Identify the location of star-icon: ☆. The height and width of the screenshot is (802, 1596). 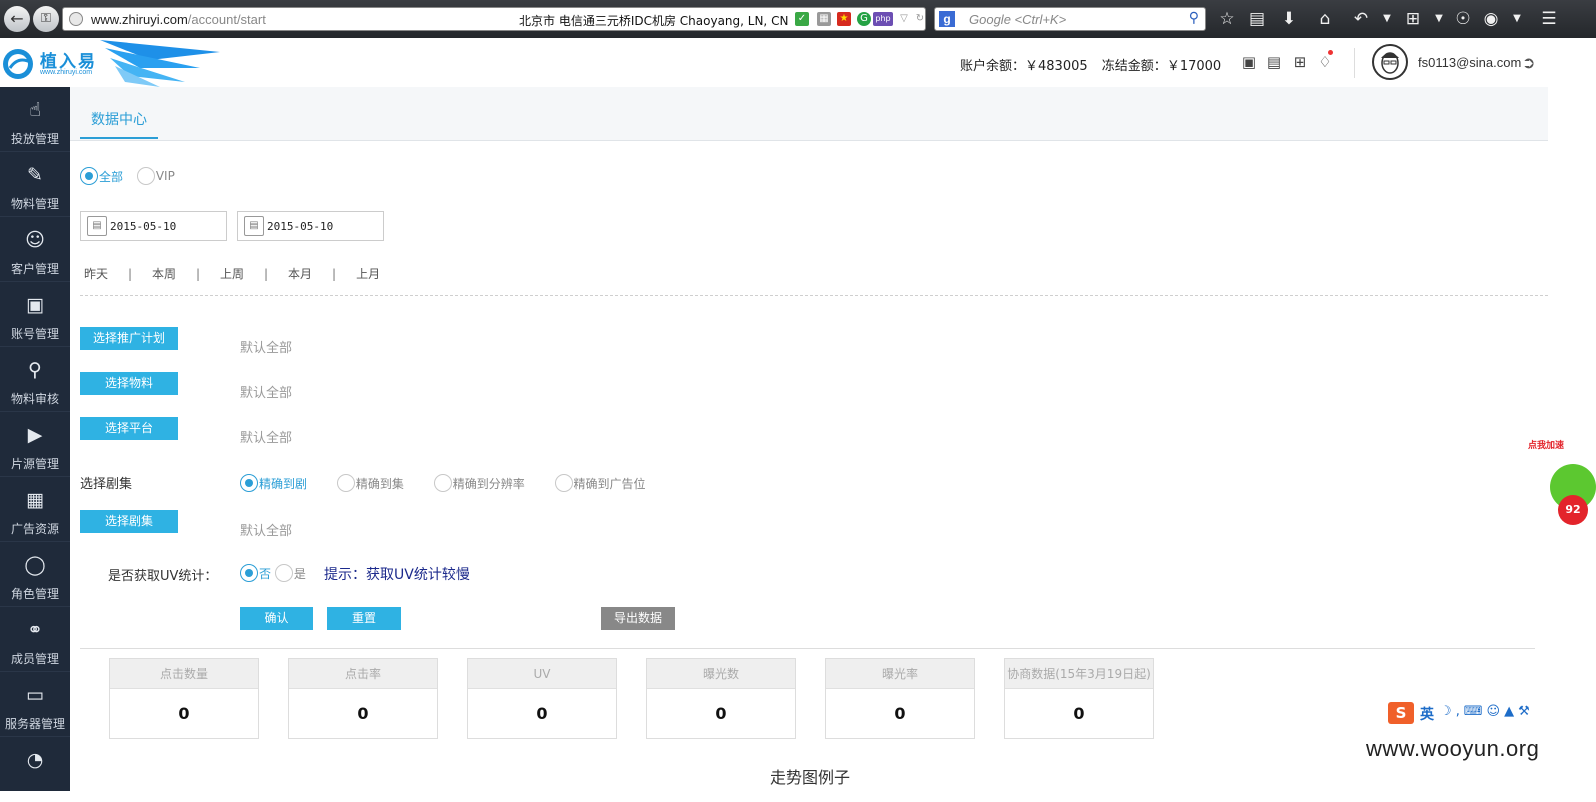
(1227, 19).